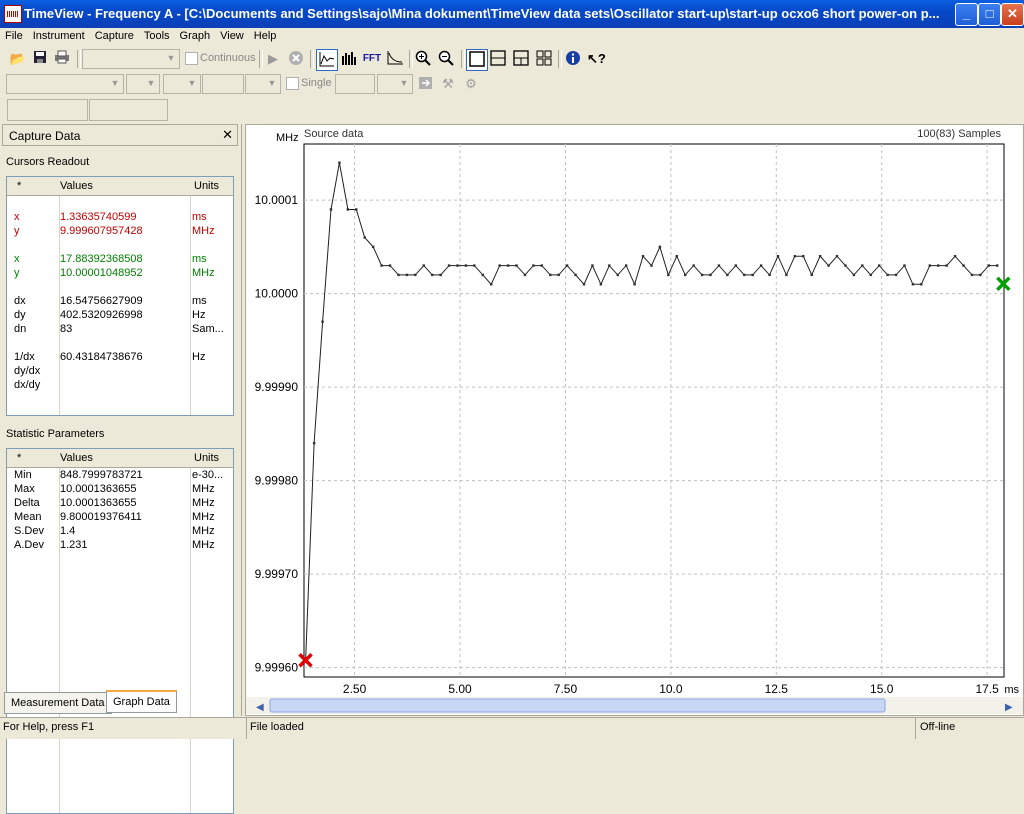 The image size is (1024, 814). What do you see at coordinates (101, 475) in the screenshot?
I see `row-value: 848.7999783721` at bounding box center [101, 475].